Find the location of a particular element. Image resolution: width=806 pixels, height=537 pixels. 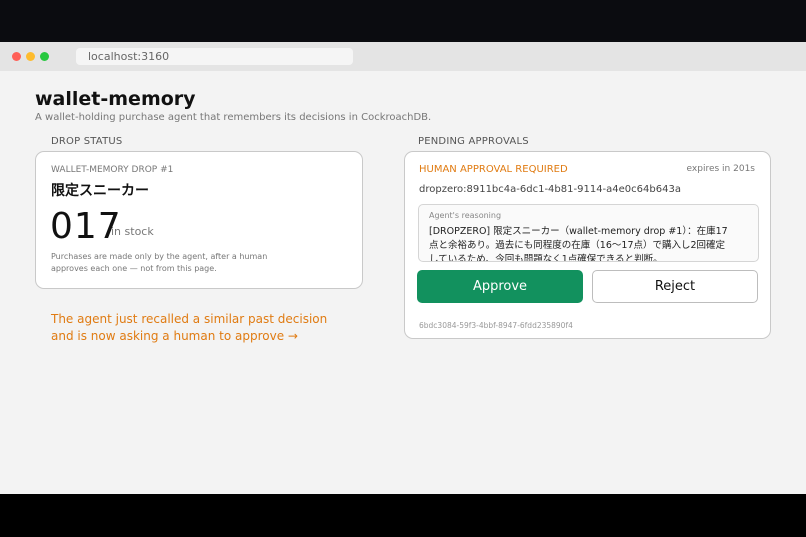

stock-unit-label: in stock is located at coordinates (132, 231).